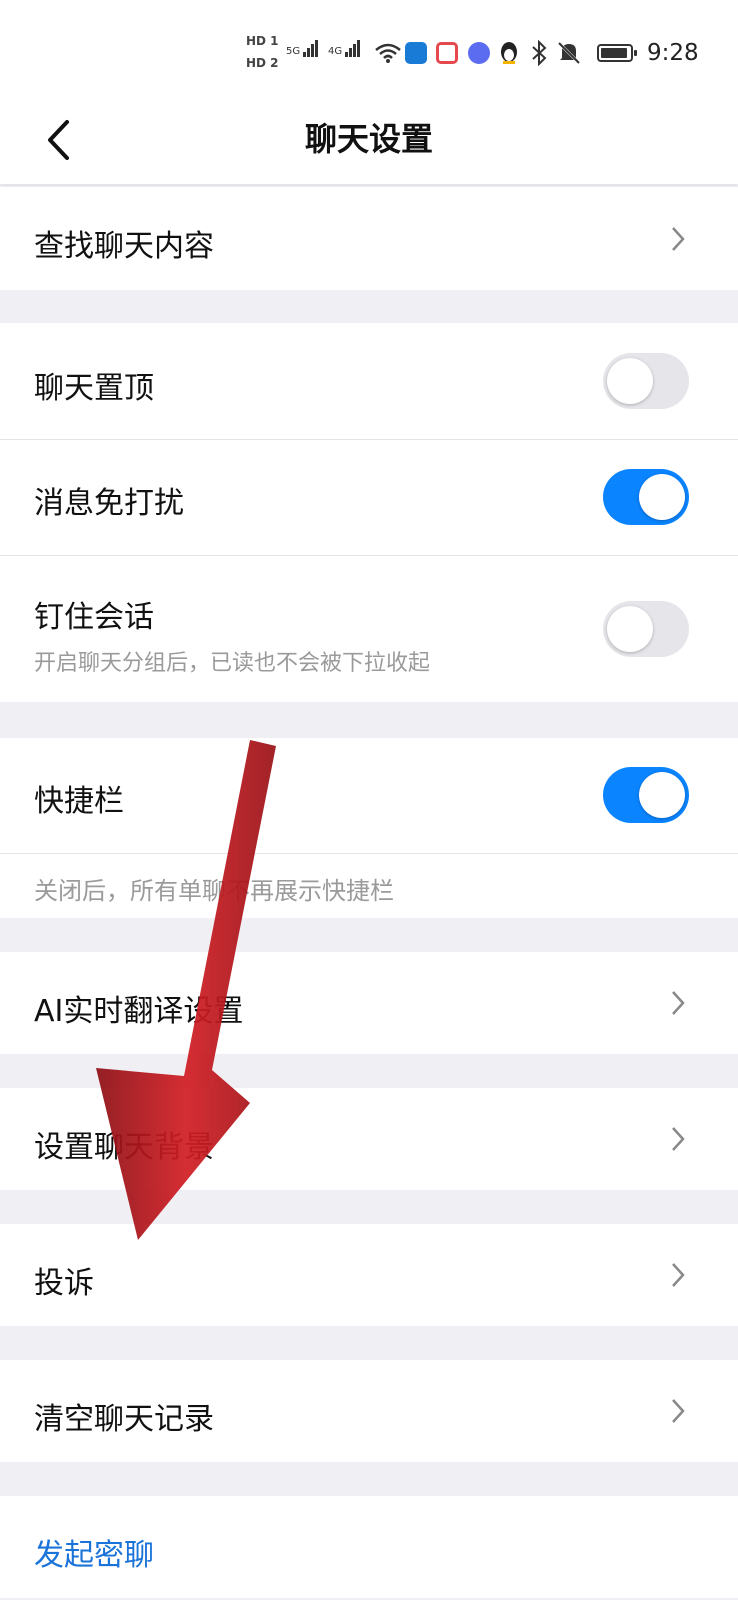 Image resolution: width=738 pixels, height=1600 pixels. What do you see at coordinates (369, 1275) in the screenshot?
I see `complain-row: 投诉` at bounding box center [369, 1275].